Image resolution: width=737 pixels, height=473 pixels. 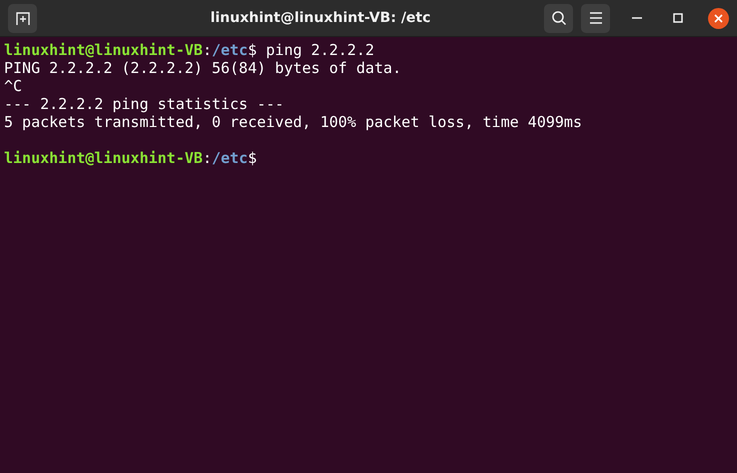 What do you see at coordinates (637, 18) in the screenshot?
I see `minimize-icon` at bounding box center [637, 18].